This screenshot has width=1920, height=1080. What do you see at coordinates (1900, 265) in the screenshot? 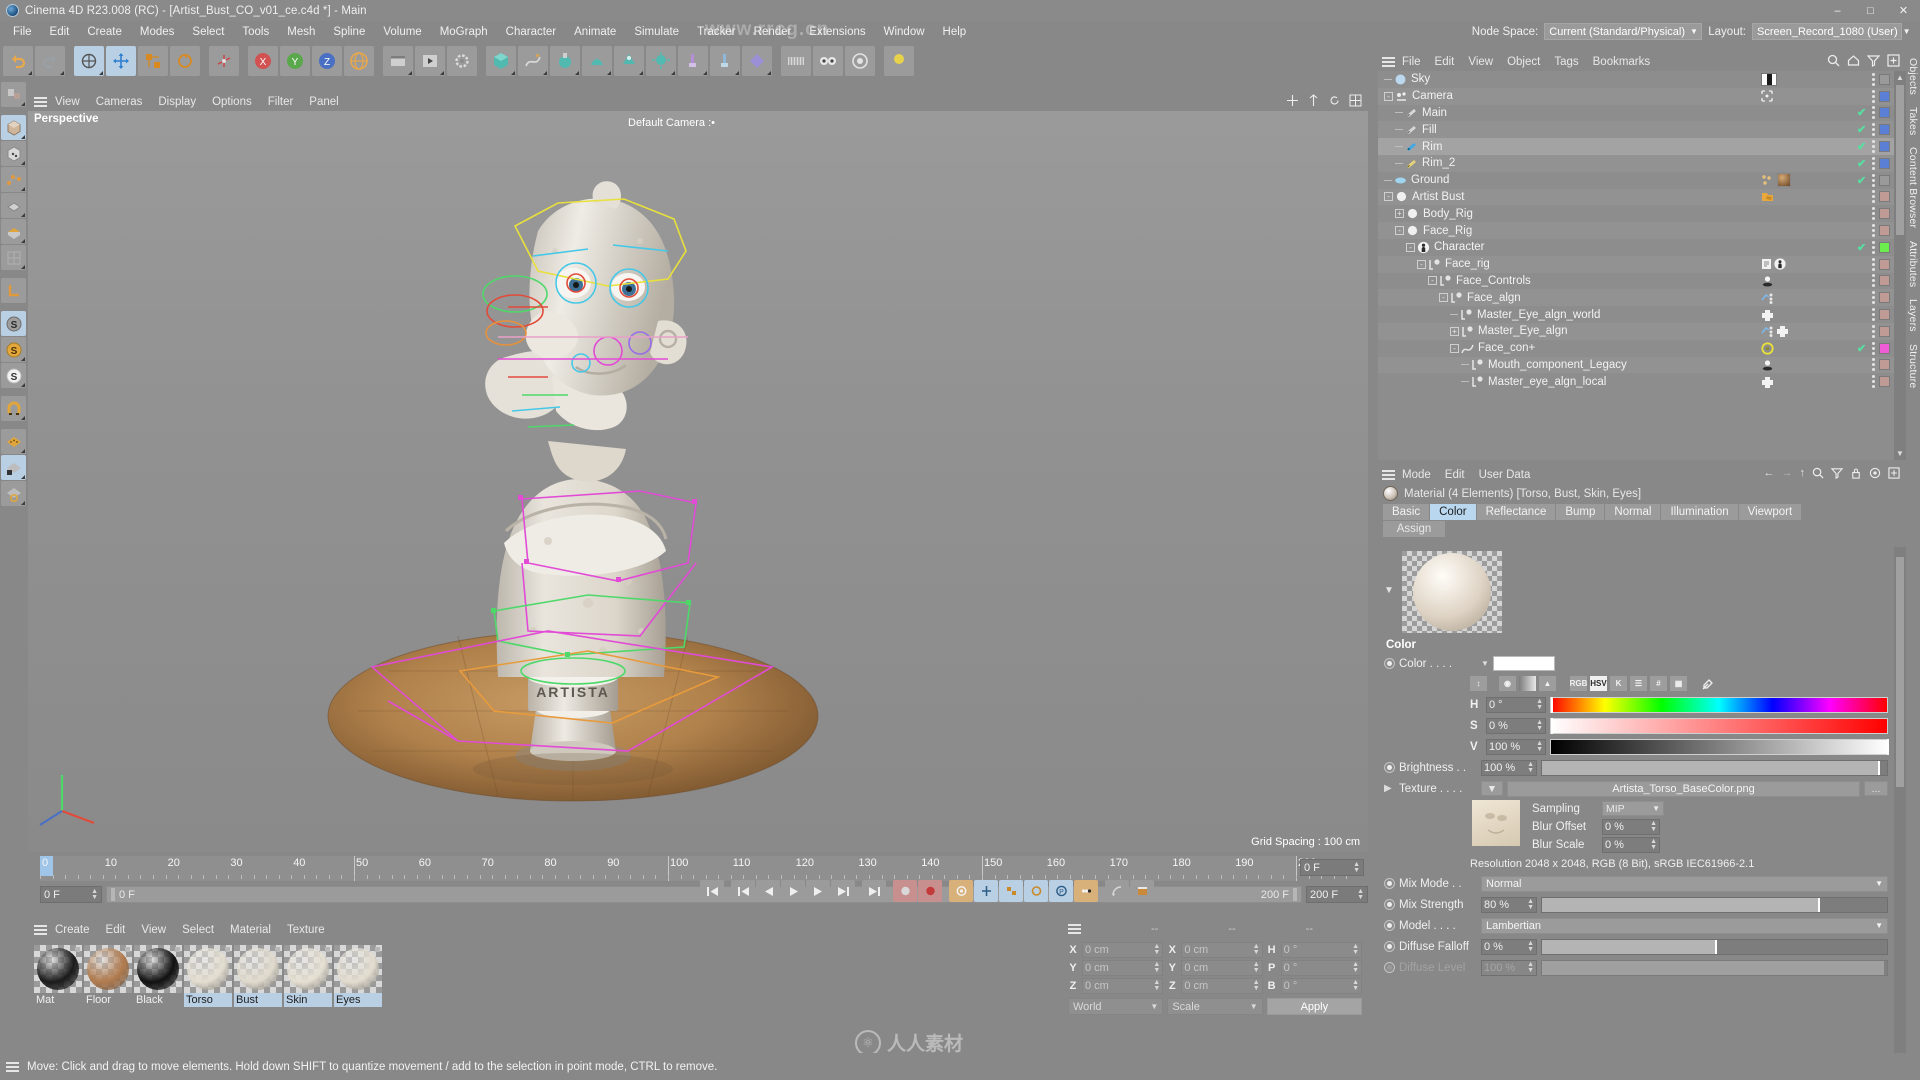
I see `object-tree-scrollbar: ▲ ▼` at bounding box center [1900, 265].